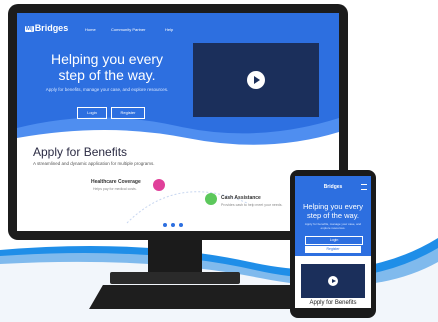  What do you see at coordinates (169, 29) in the screenshot?
I see `nav-item-help: Help` at bounding box center [169, 29].